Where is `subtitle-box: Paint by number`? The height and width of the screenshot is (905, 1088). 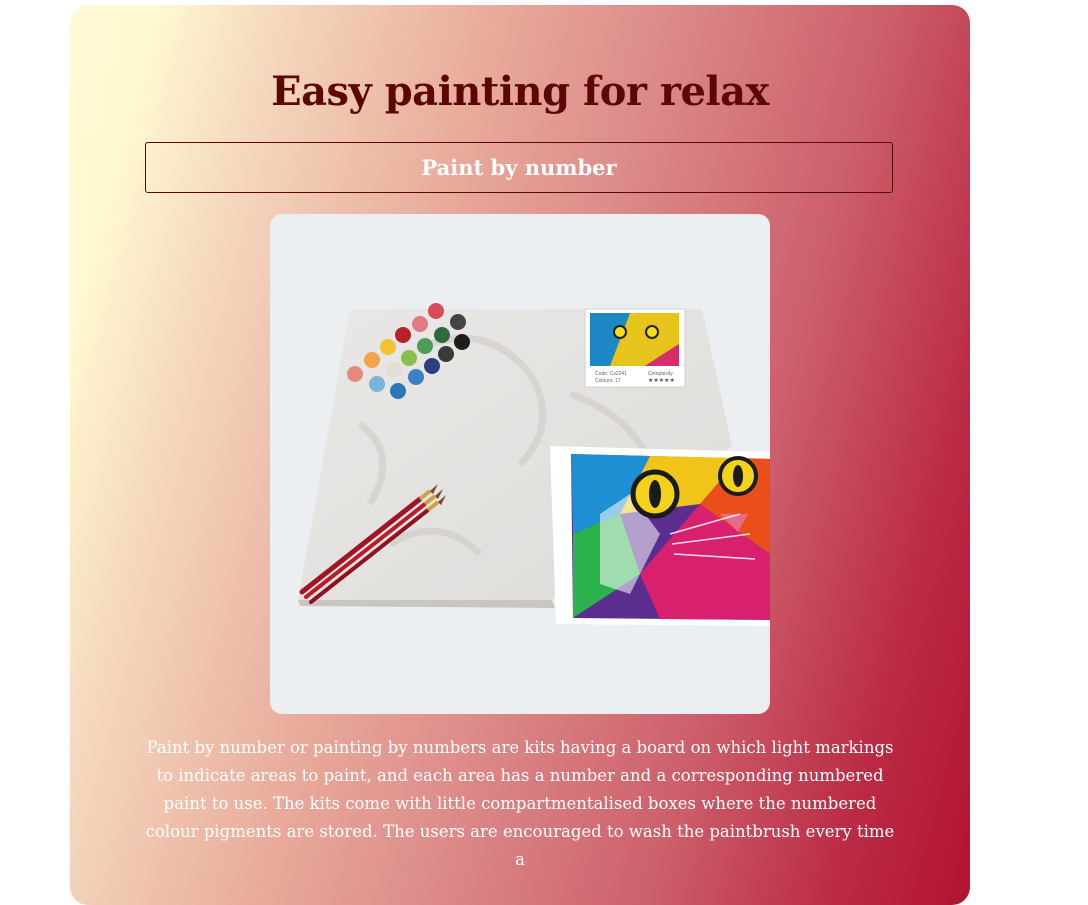 subtitle-box: Paint by number is located at coordinates (519, 167).